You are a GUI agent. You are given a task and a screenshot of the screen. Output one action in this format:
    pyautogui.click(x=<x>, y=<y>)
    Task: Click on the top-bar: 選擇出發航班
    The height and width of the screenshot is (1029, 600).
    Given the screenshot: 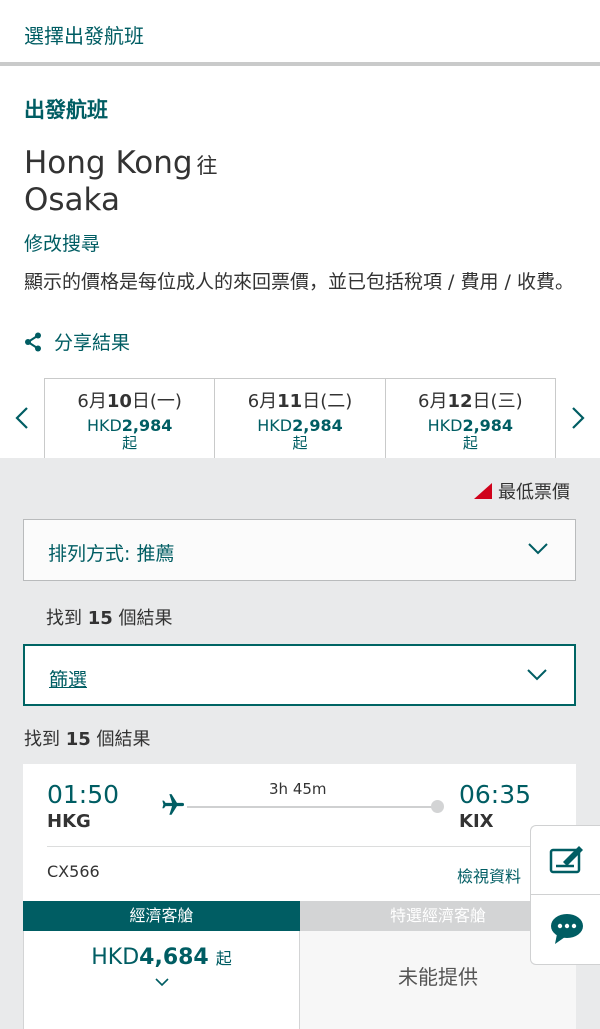 What is the action you would take?
    pyautogui.click(x=300, y=33)
    